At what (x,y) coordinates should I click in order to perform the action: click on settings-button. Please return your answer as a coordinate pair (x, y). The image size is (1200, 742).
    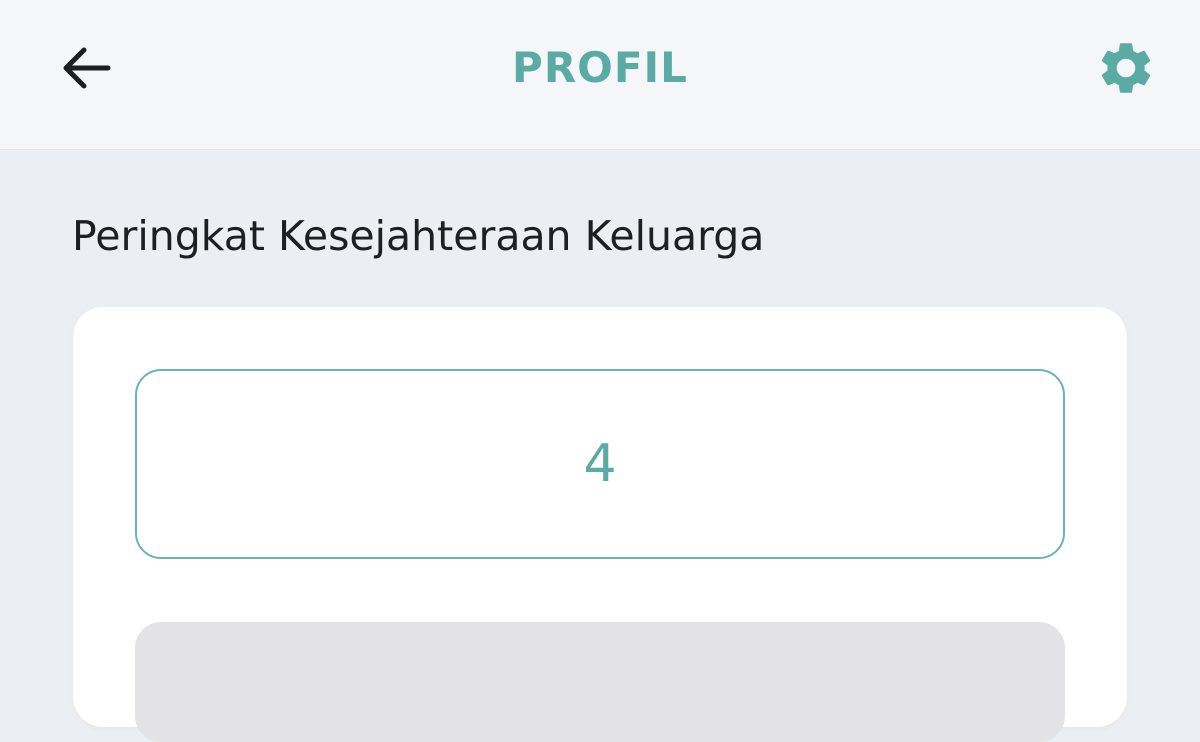
    Looking at the image, I should click on (1126, 68).